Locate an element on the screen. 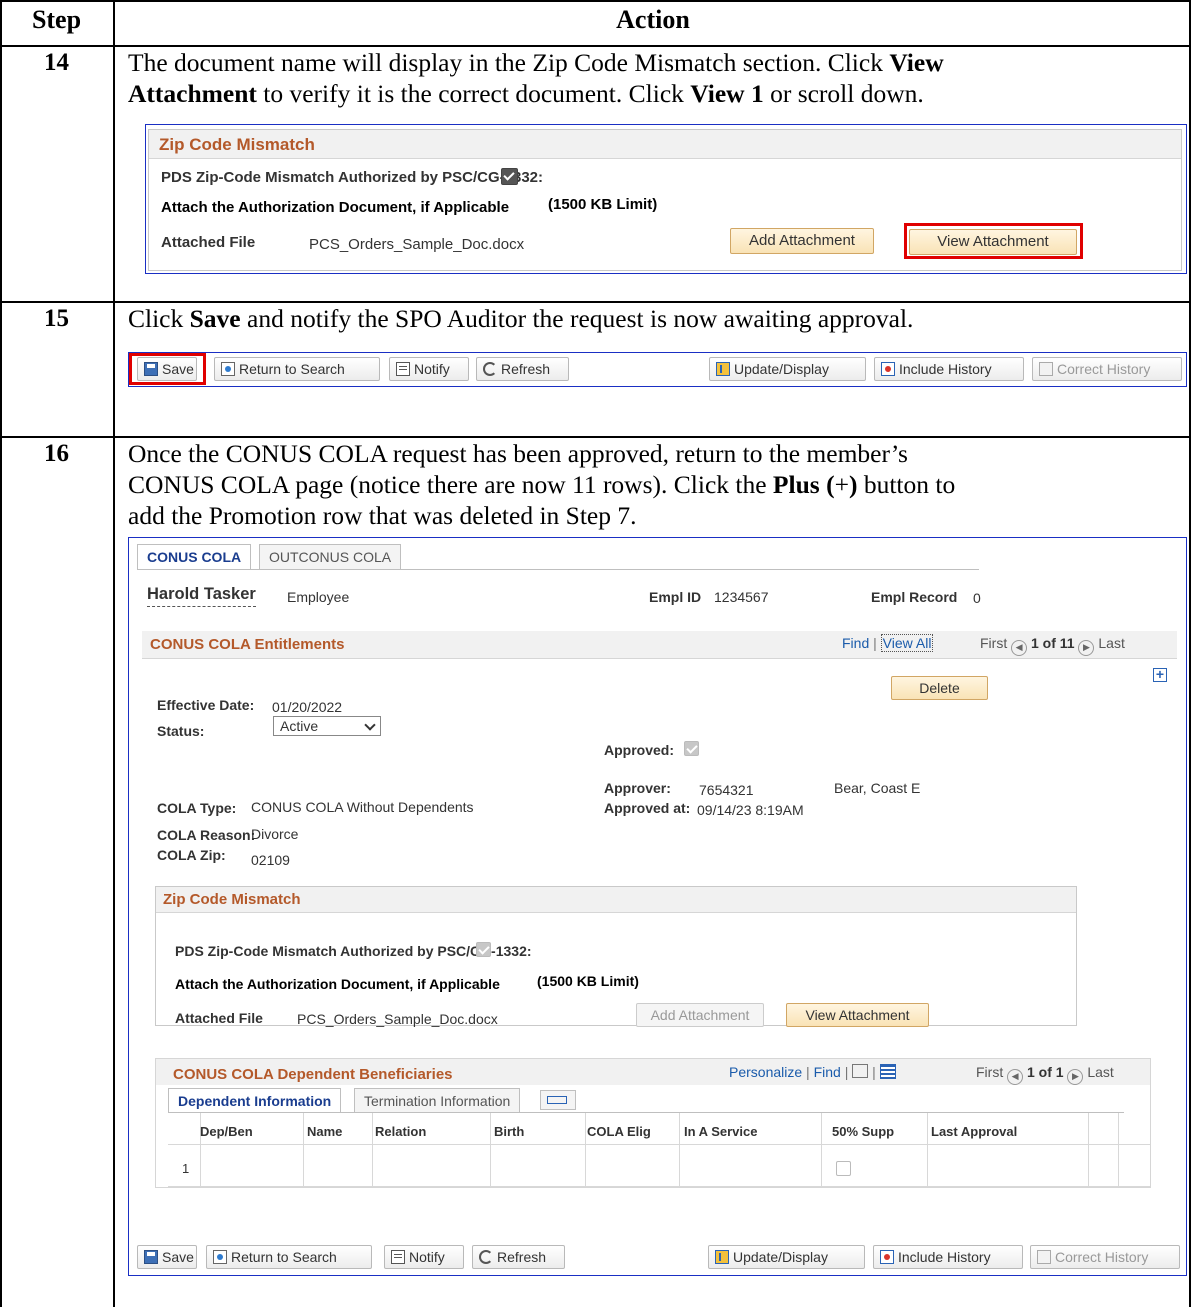 This screenshot has height=1307, width=1191. dependents-grid-tools: Personalize | Find | | is located at coordinates (812, 1072).